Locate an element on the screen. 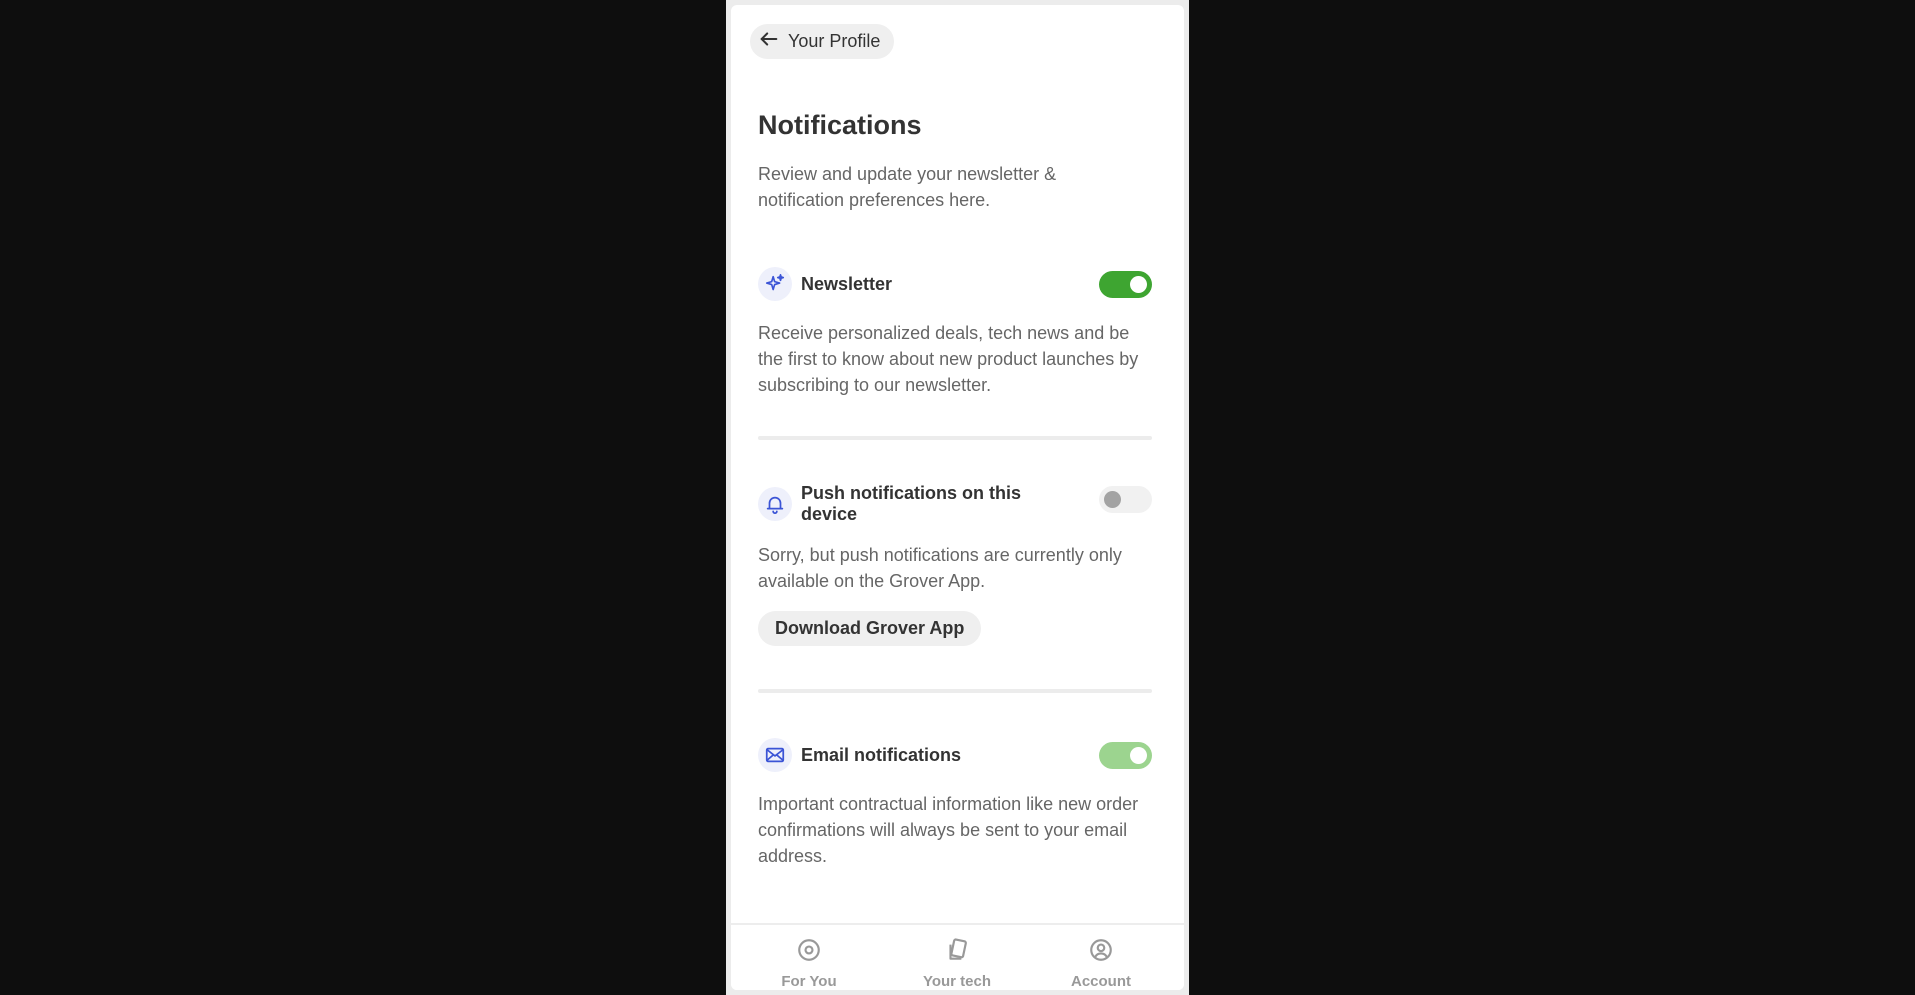 This screenshot has width=1915, height=995. nav-for-you: For You is located at coordinates (809, 963).